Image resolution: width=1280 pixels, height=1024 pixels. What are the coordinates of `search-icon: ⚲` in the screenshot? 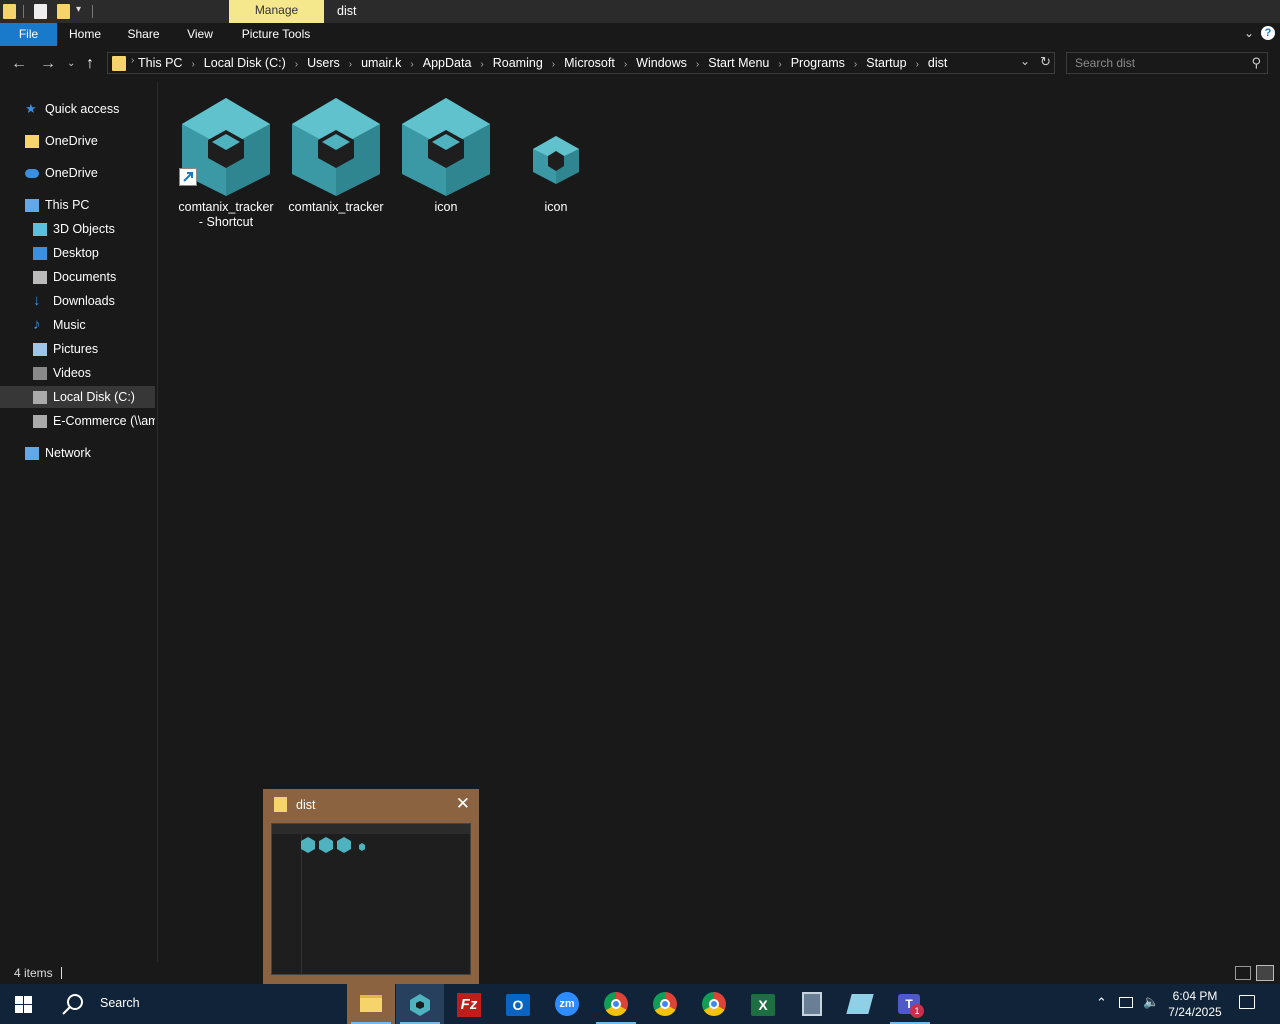 It's located at (1256, 63).